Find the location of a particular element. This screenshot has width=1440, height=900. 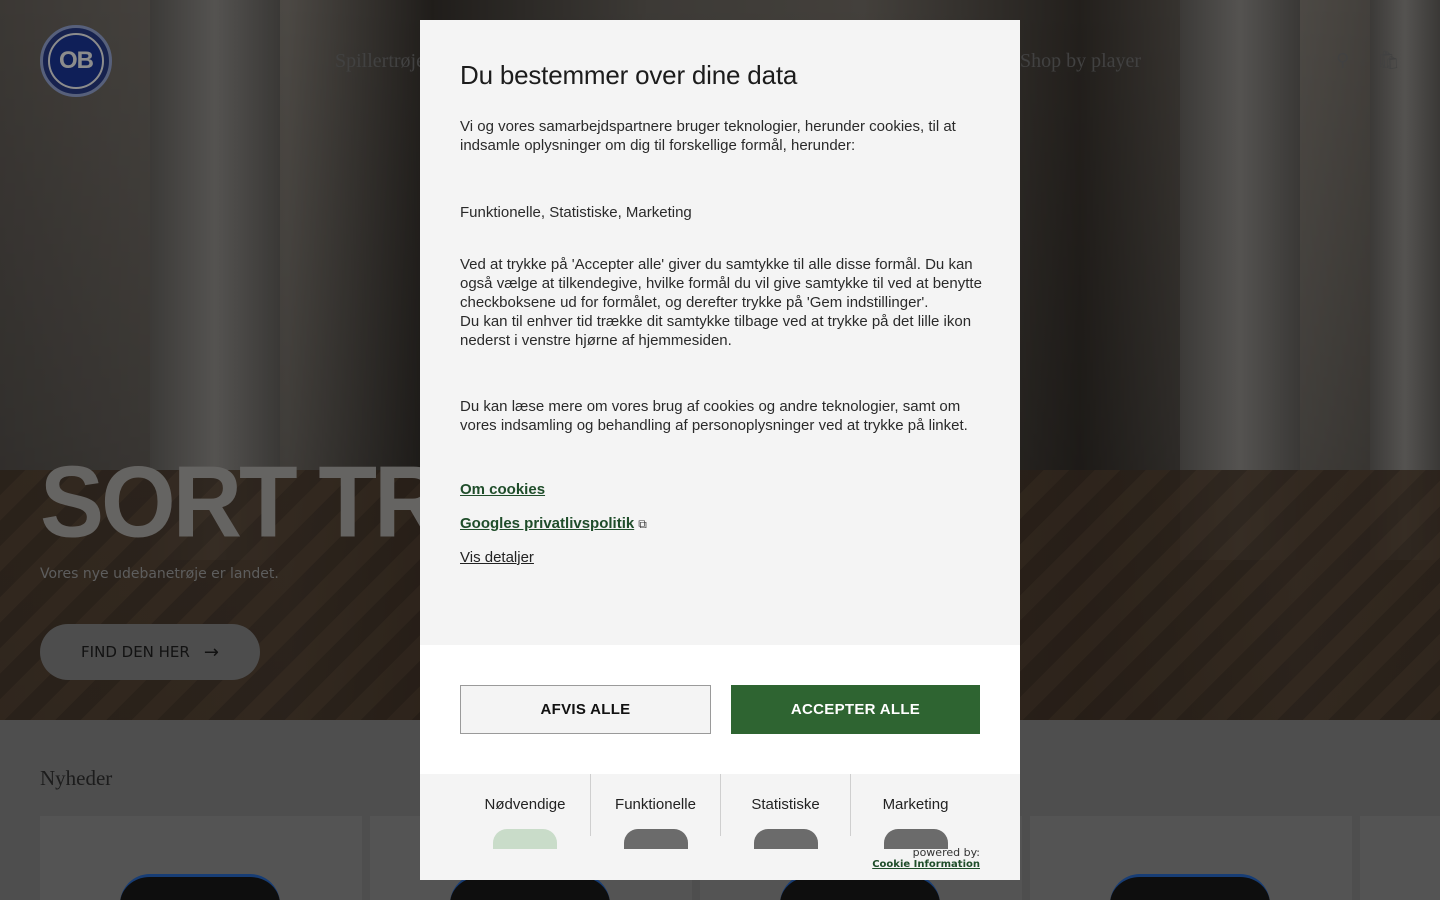

cookie-information-link: Cookie Information is located at coordinates (926, 864).